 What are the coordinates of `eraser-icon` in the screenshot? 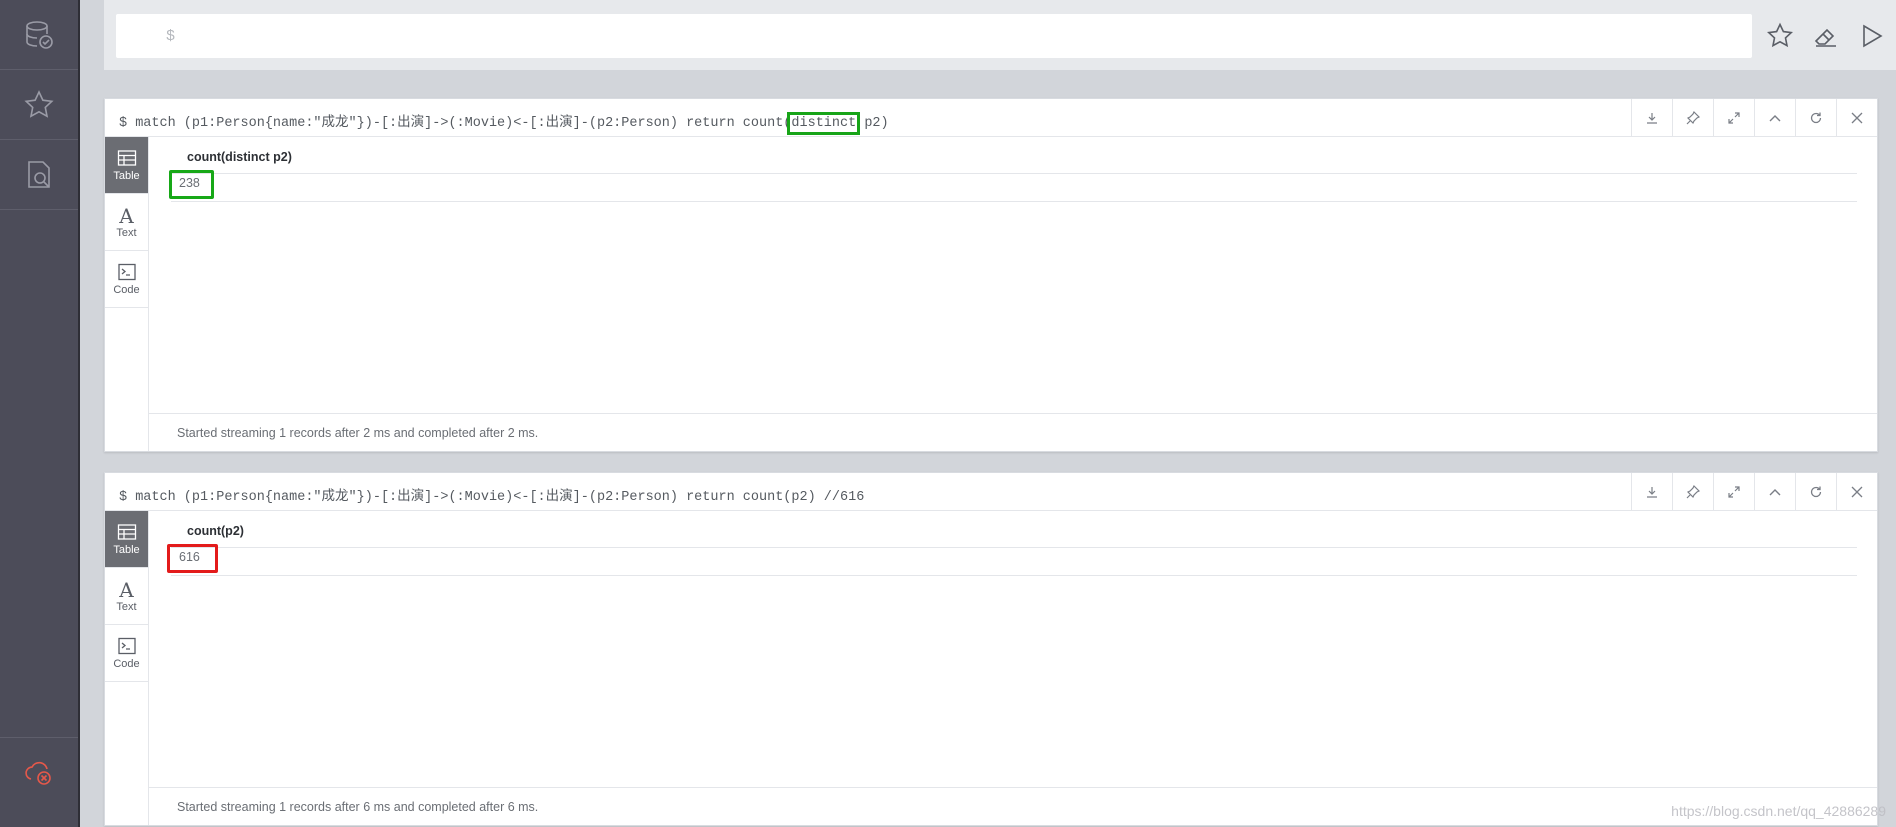 It's located at (1825, 37).